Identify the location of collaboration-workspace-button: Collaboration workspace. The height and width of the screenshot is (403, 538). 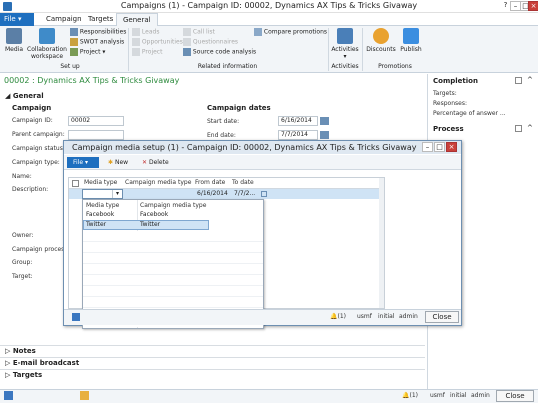
(47, 44).